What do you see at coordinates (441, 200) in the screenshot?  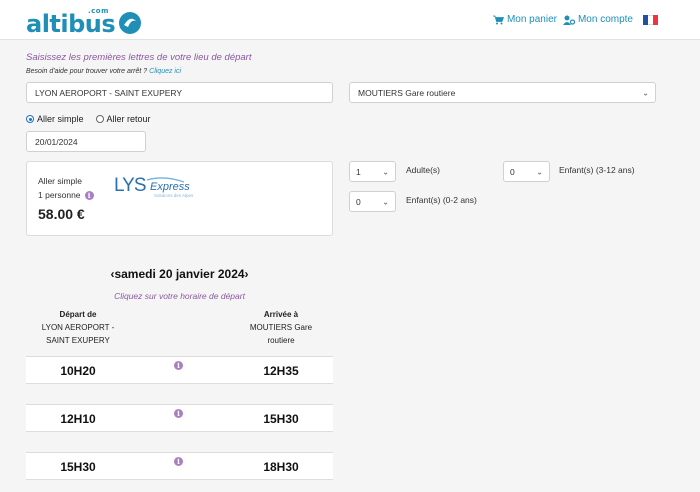 I see `infants-label: Enfant(s) (0-2 ans)` at bounding box center [441, 200].